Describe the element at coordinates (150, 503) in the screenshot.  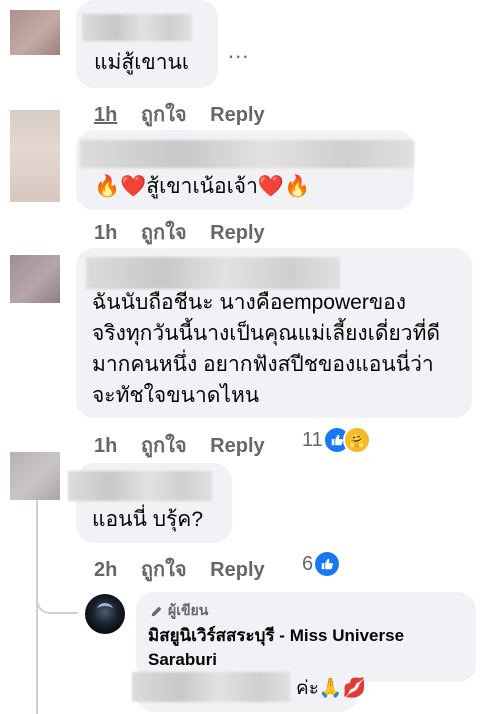
I see `comment-bubble: แอนนี่ บรุ้ค?` at that location.